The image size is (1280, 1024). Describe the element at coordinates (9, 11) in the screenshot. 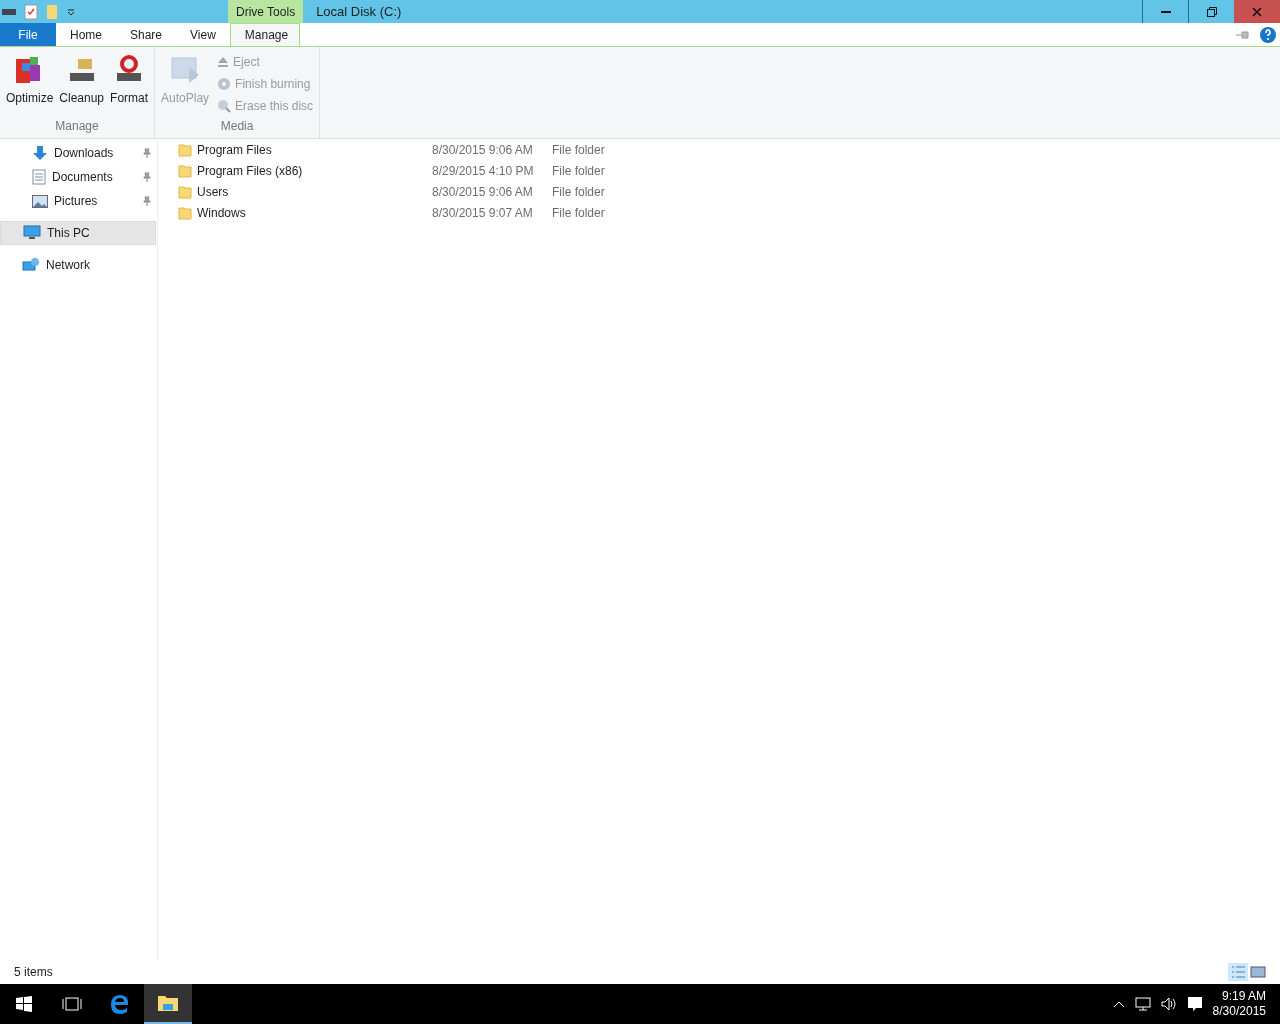

I see `drive-icon` at that location.